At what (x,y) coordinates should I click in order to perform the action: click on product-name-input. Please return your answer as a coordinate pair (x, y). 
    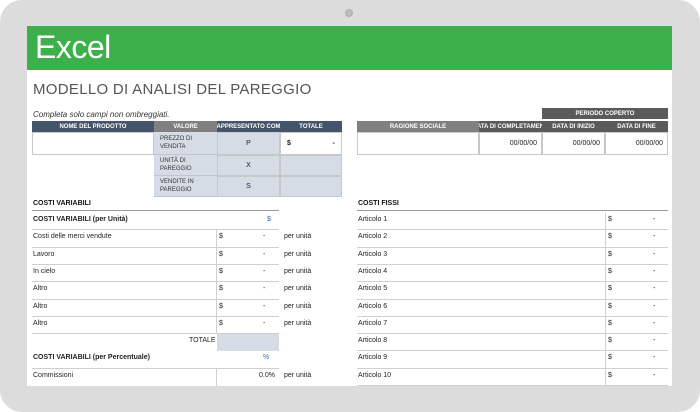
    Looking at the image, I should click on (93, 143).